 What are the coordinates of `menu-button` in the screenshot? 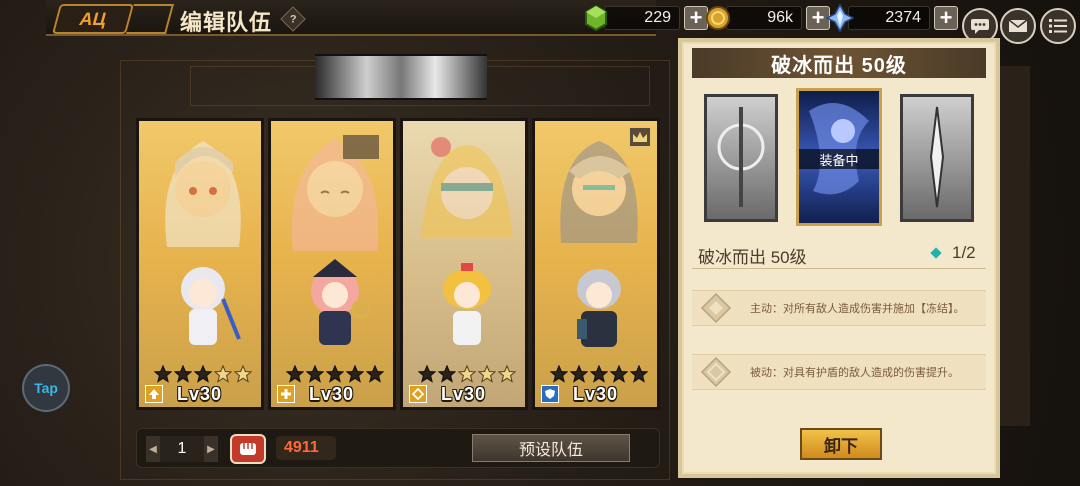 It's located at (1058, 26).